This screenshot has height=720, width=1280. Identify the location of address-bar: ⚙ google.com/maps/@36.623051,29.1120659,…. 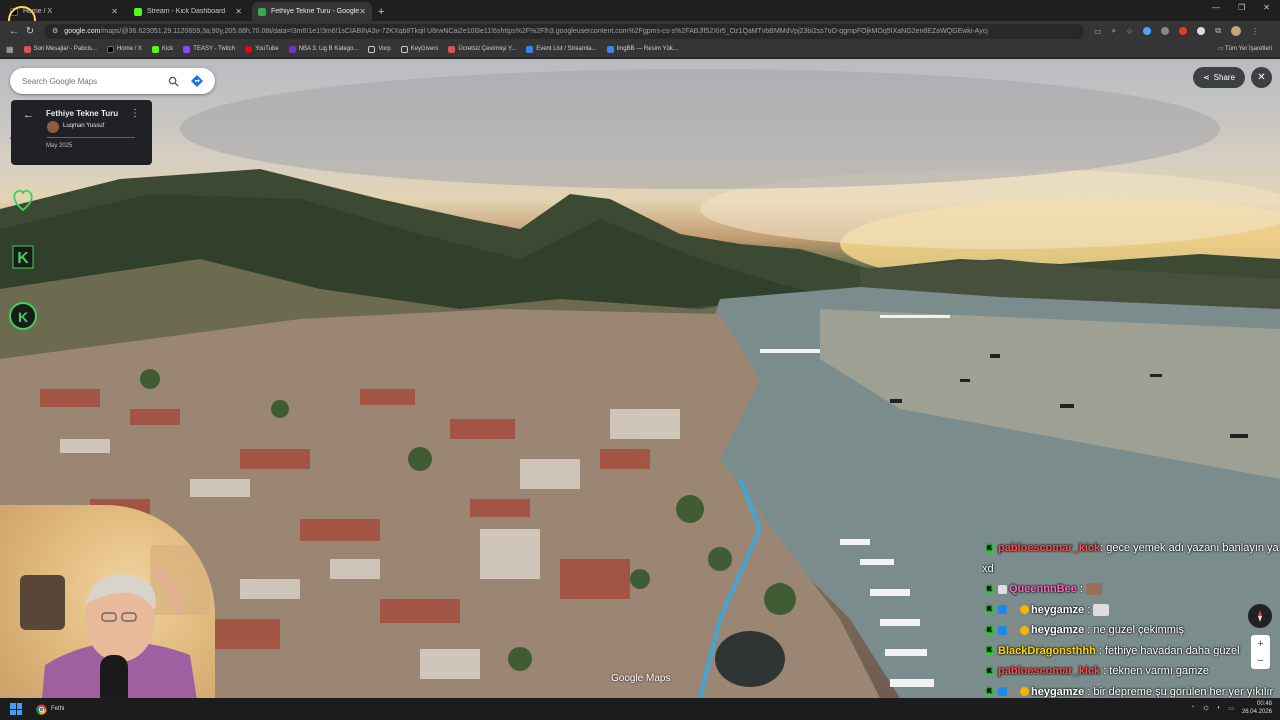
(564, 31).